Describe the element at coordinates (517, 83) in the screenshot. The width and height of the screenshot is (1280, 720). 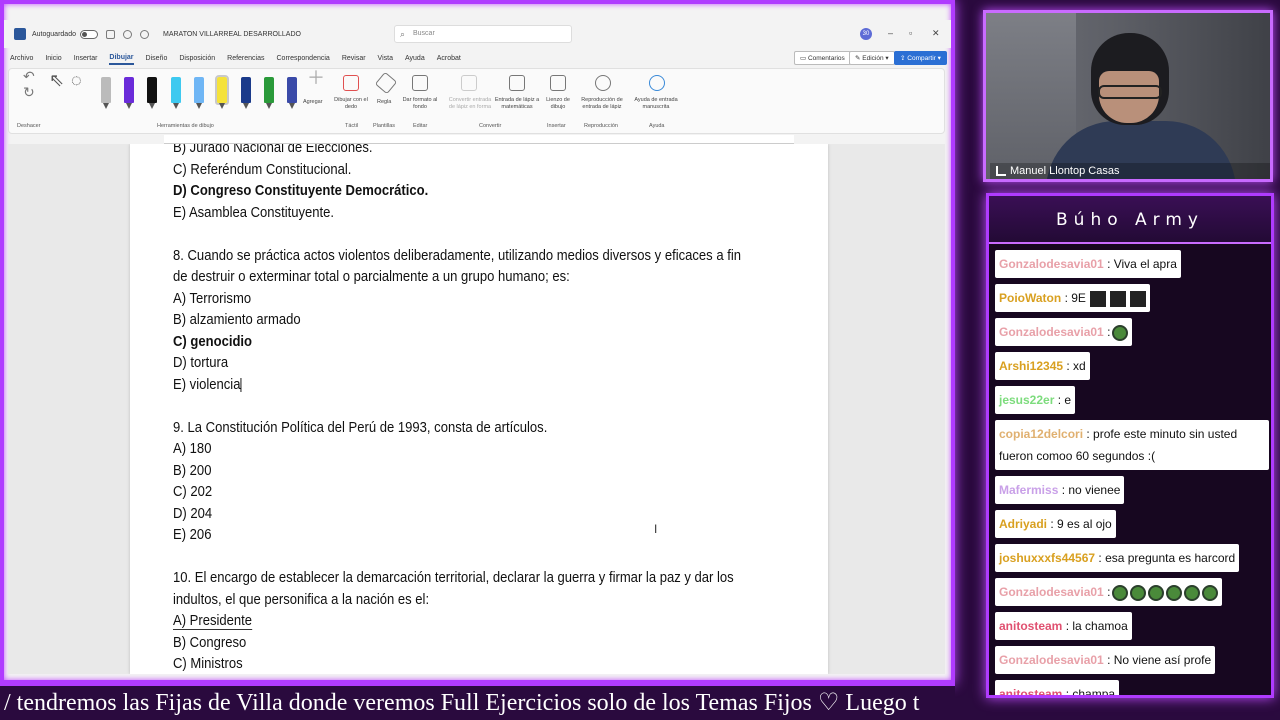
I see `ink-to-math-icon` at that location.